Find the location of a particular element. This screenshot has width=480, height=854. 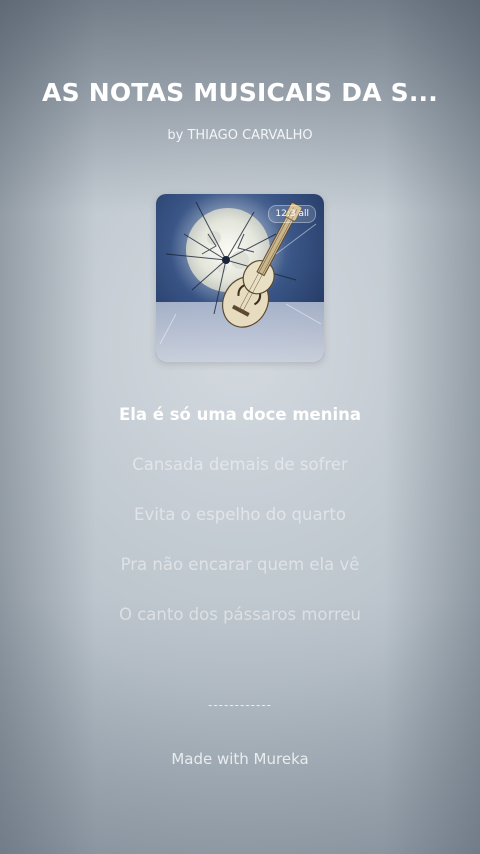

lyric-line: Pra não encarar quem ela vê is located at coordinates (240, 573).